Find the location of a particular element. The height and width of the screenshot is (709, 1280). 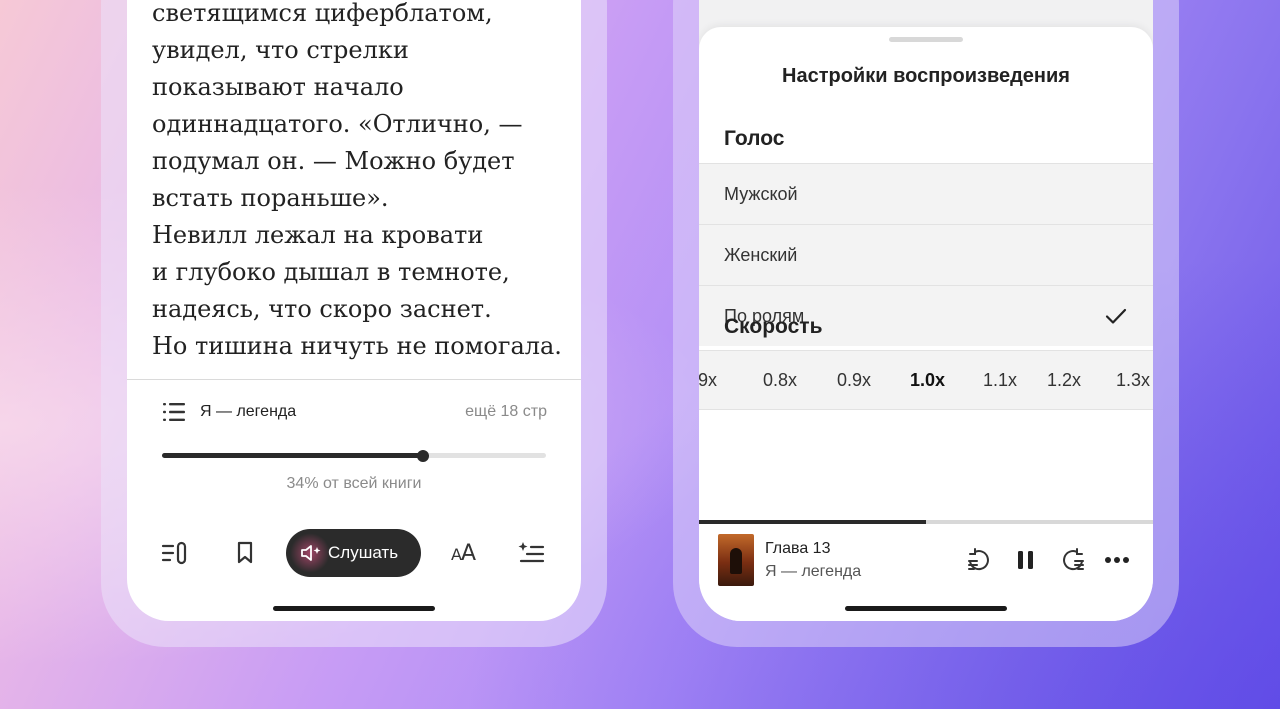

voice-label: Женский is located at coordinates (761, 254).